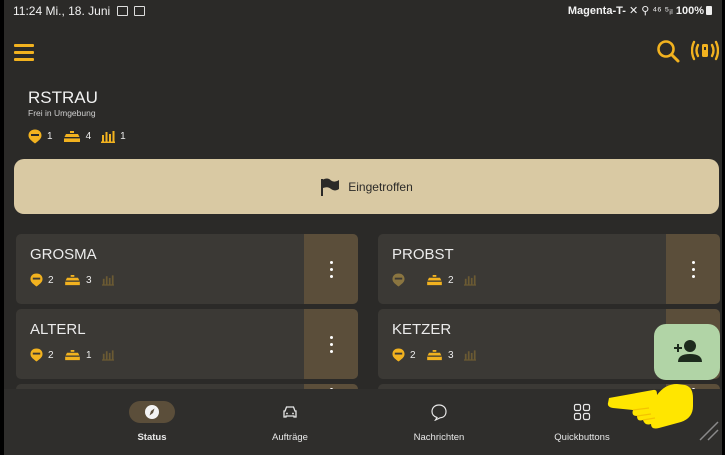  Describe the element at coordinates (62, 113) in the screenshot. I see `vehicle-status: Frei in Umgebung` at that location.